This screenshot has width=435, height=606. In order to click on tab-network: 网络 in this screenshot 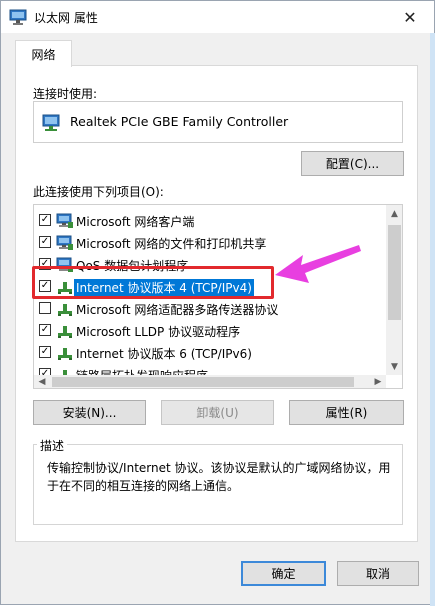, I will do `click(43, 53)`.